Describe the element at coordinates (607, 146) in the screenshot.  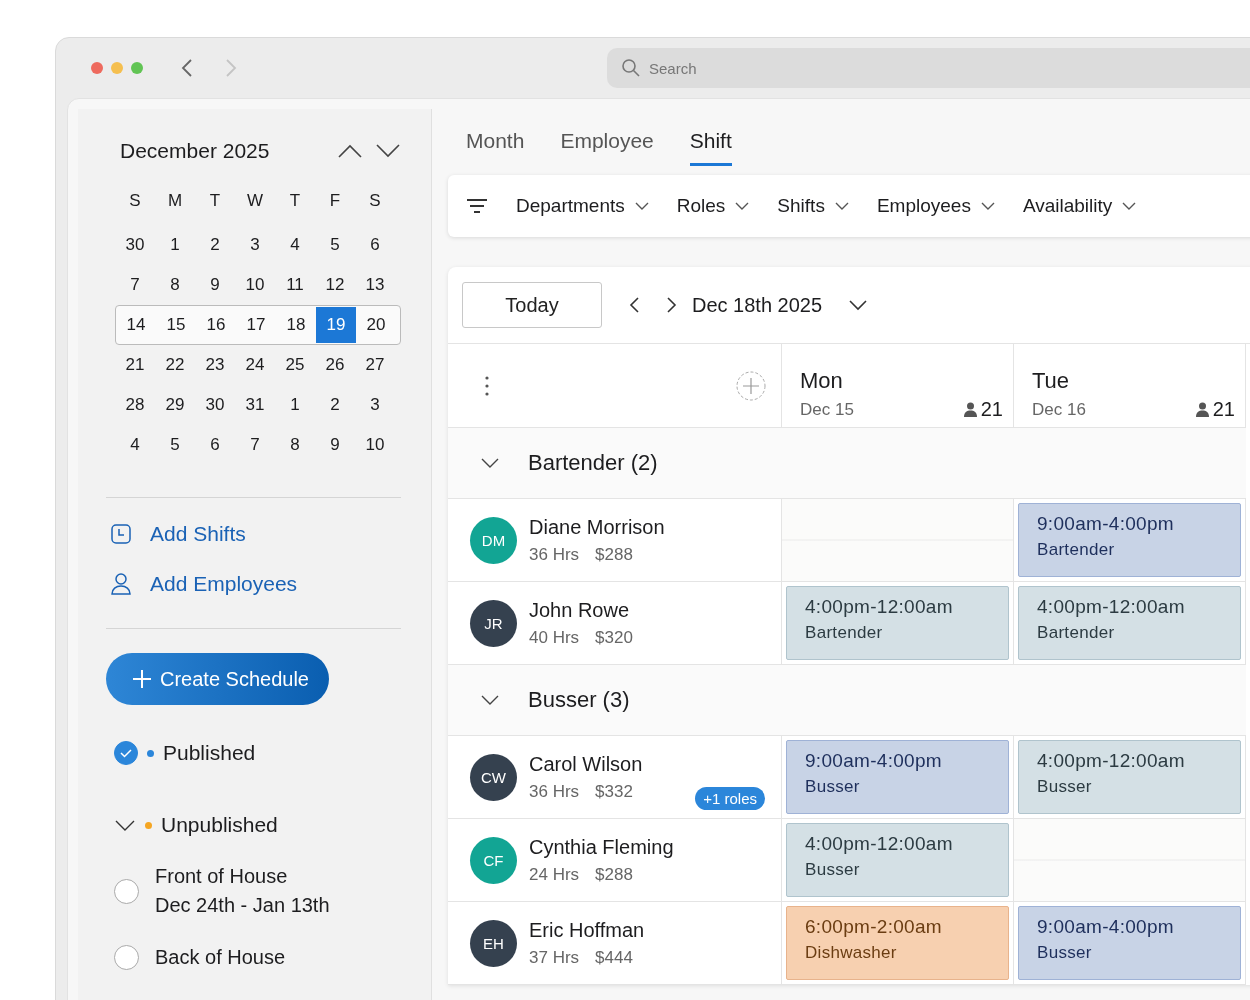
I see `view-tab: Employee` at that location.